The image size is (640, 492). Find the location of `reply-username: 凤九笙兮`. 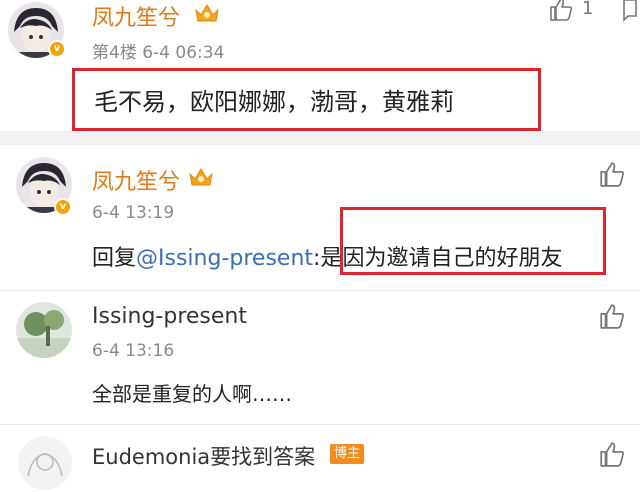

reply-username: 凤九笙兮 is located at coordinates (136, 180).